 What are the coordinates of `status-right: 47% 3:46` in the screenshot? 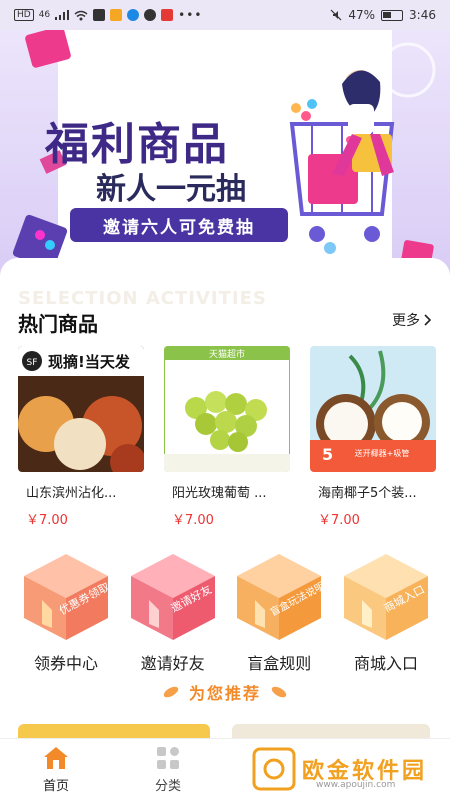 It's located at (383, 15).